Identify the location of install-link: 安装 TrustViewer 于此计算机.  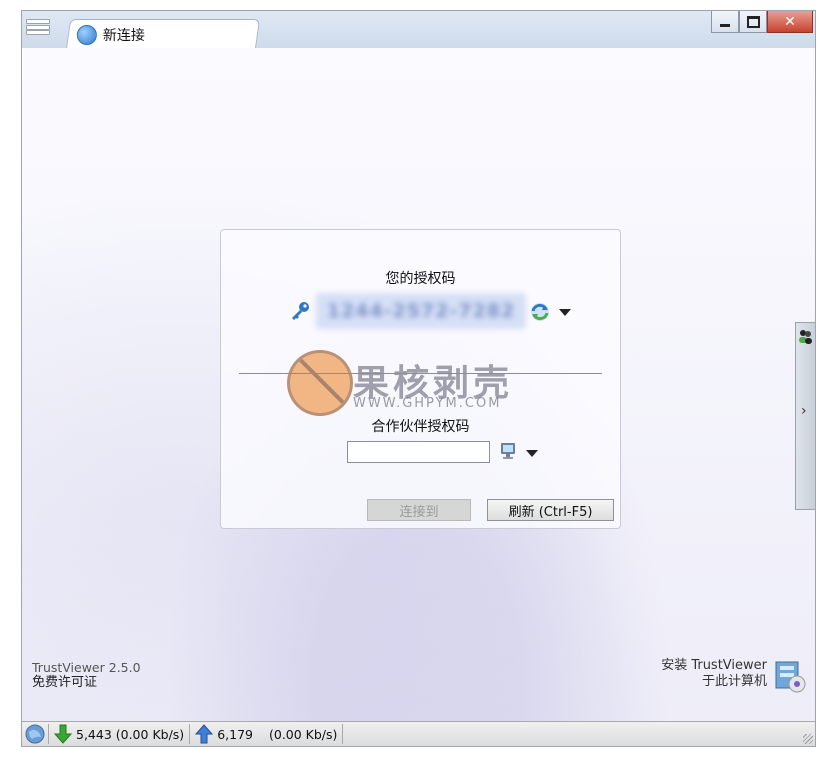
(714, 674).